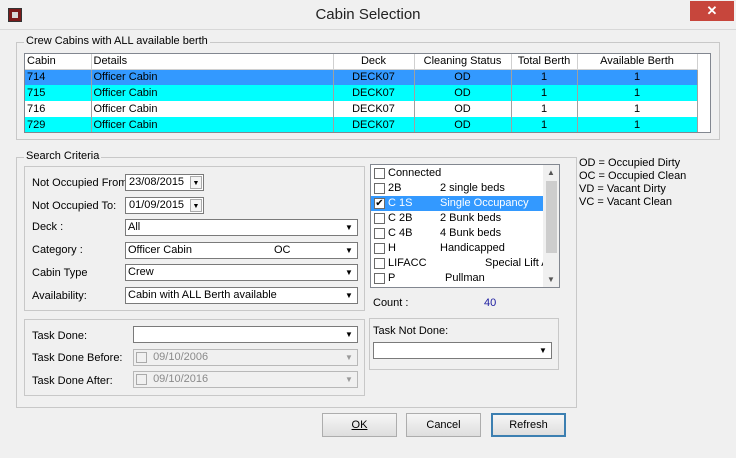 This screenshot has height=458, width=736. What do you see at coordinates (160, 250) in the screenshot?
I see `category-value: Officer Cabin` at bounding box center [160, 250].